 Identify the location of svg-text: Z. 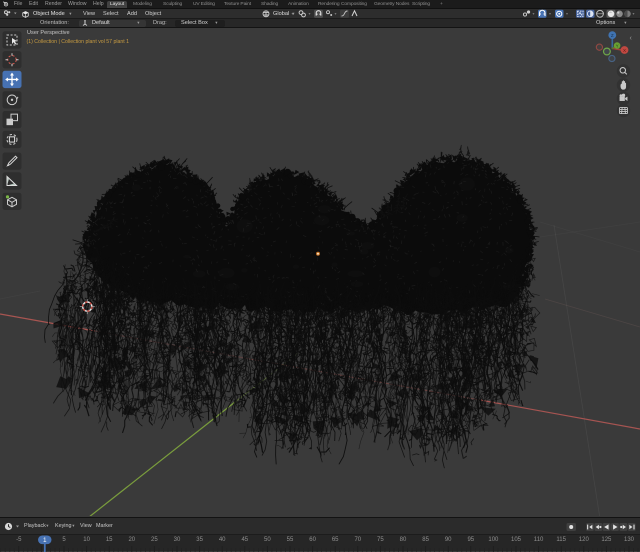
(612, 35).